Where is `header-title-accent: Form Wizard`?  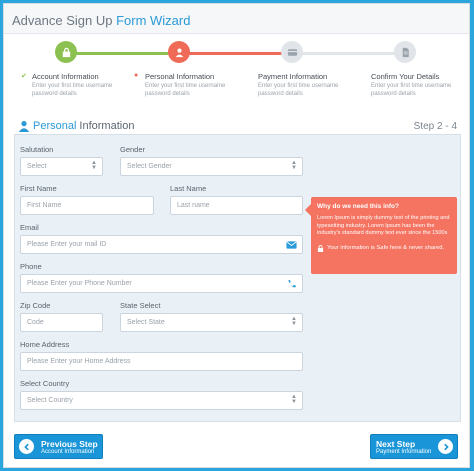 header-title-accent: Form Wizard is located at coordinates (153, 20).